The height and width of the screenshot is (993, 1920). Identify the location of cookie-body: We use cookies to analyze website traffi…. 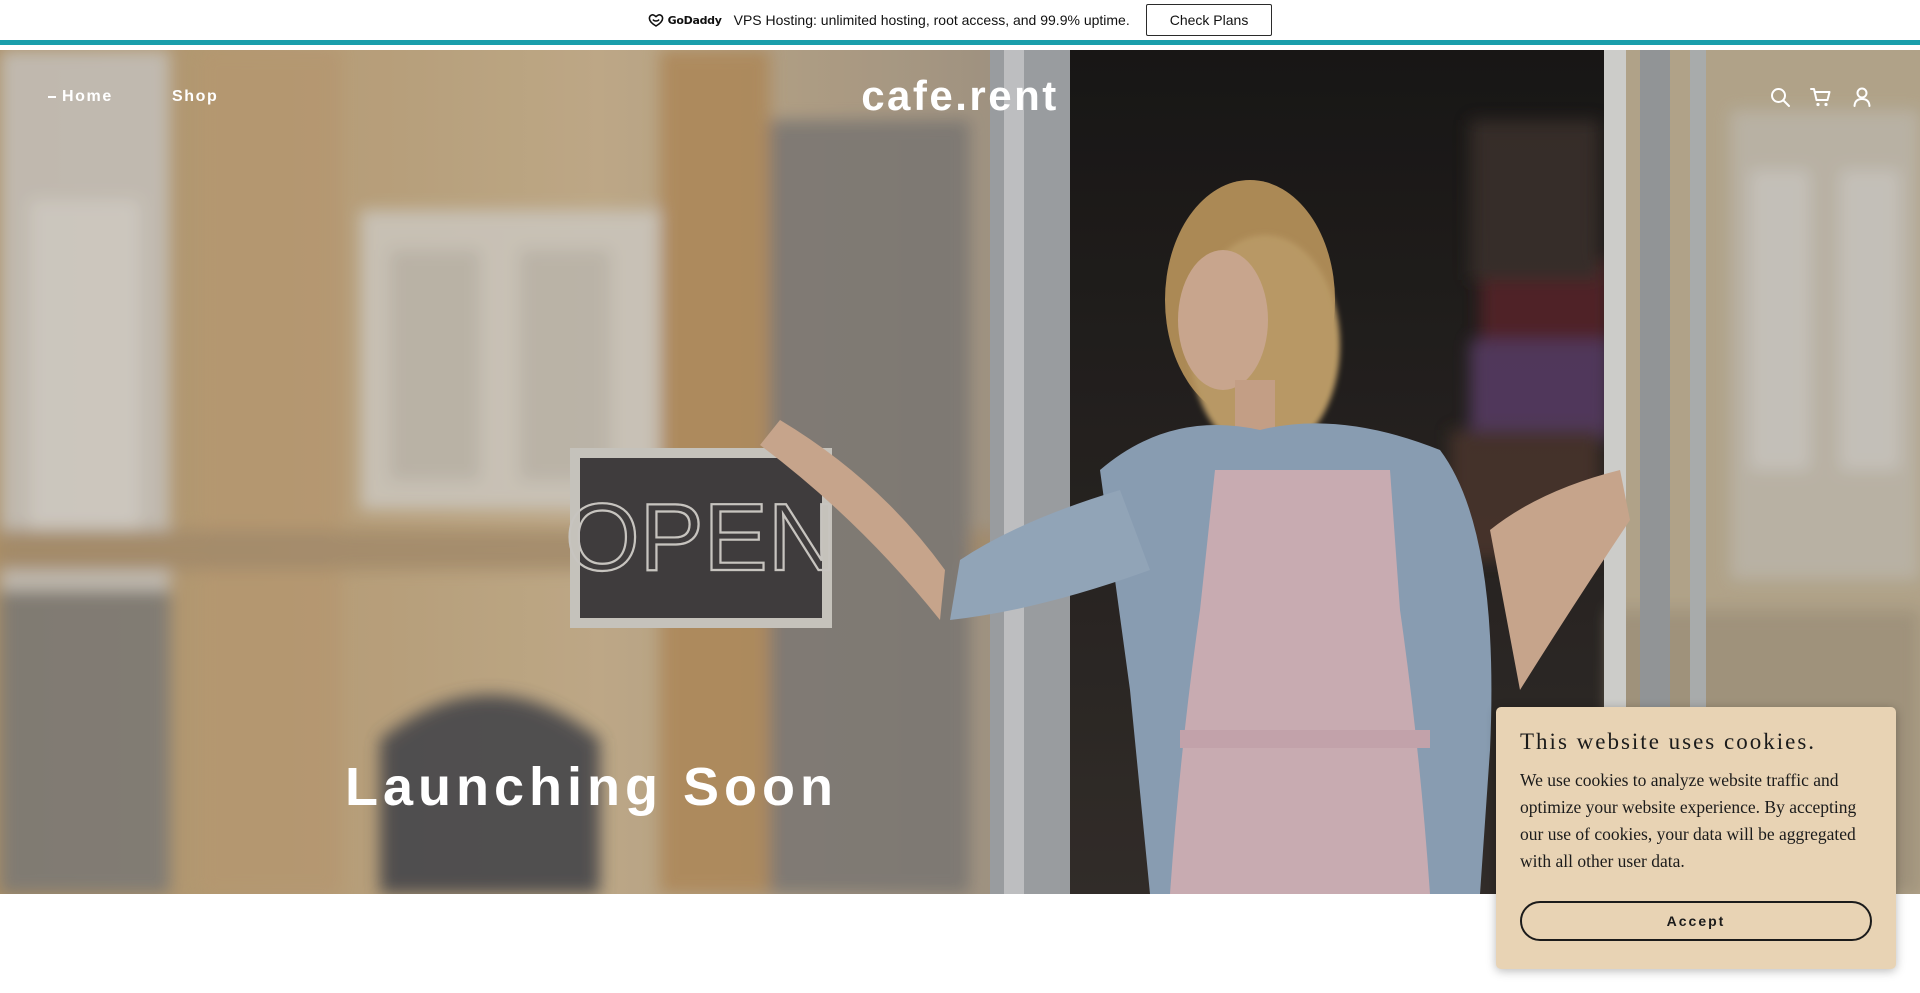
(1688, 820).